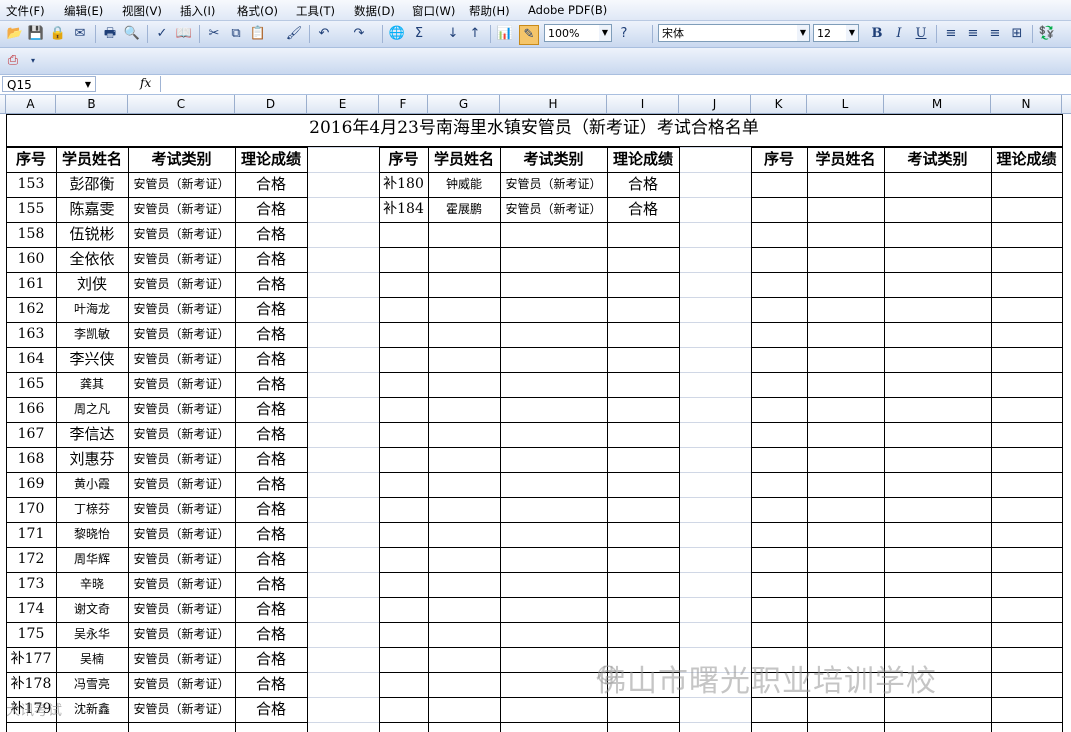  I want to click on print-icon: 🖶, so click(110, 34).